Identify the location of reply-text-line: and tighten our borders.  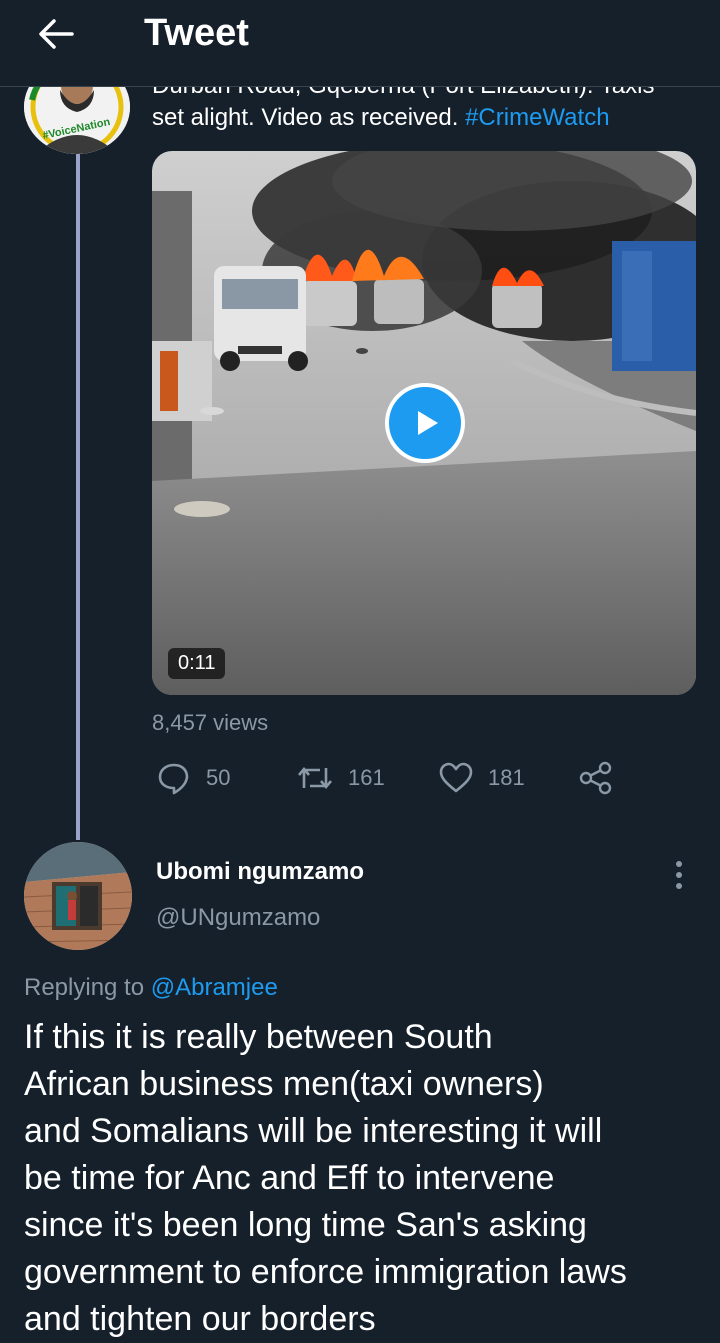
(200, 1319).